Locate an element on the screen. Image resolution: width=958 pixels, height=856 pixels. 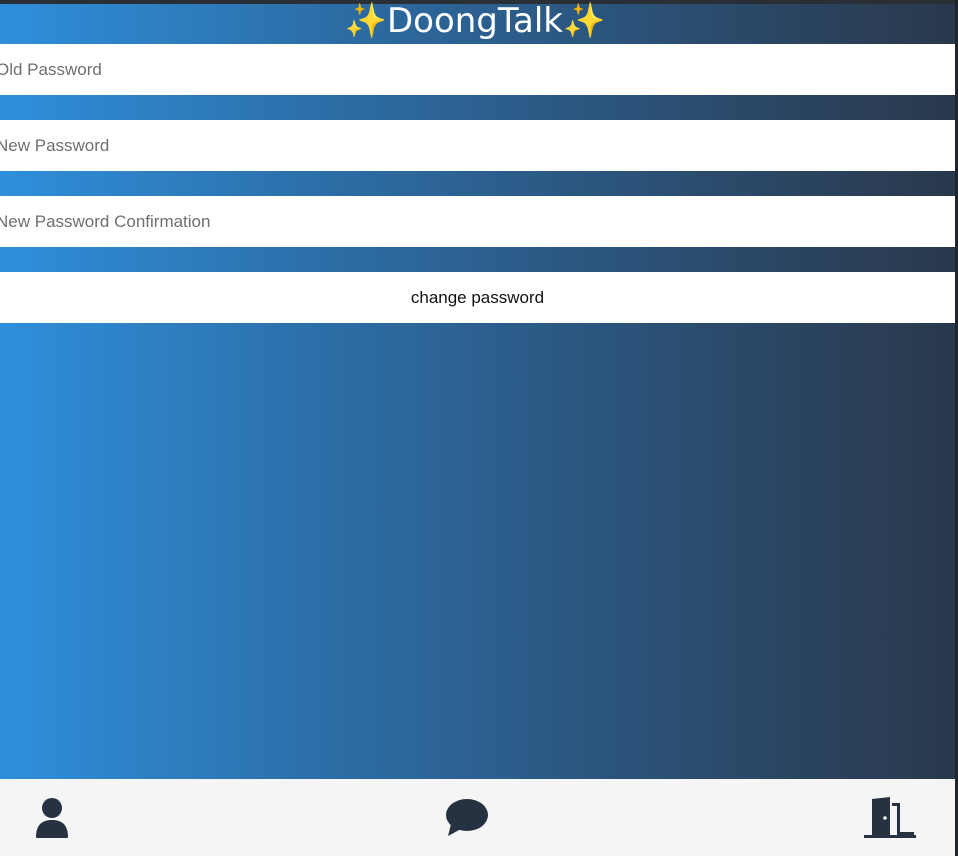
confirm-password-field-container is located at coordinates (477, 221).